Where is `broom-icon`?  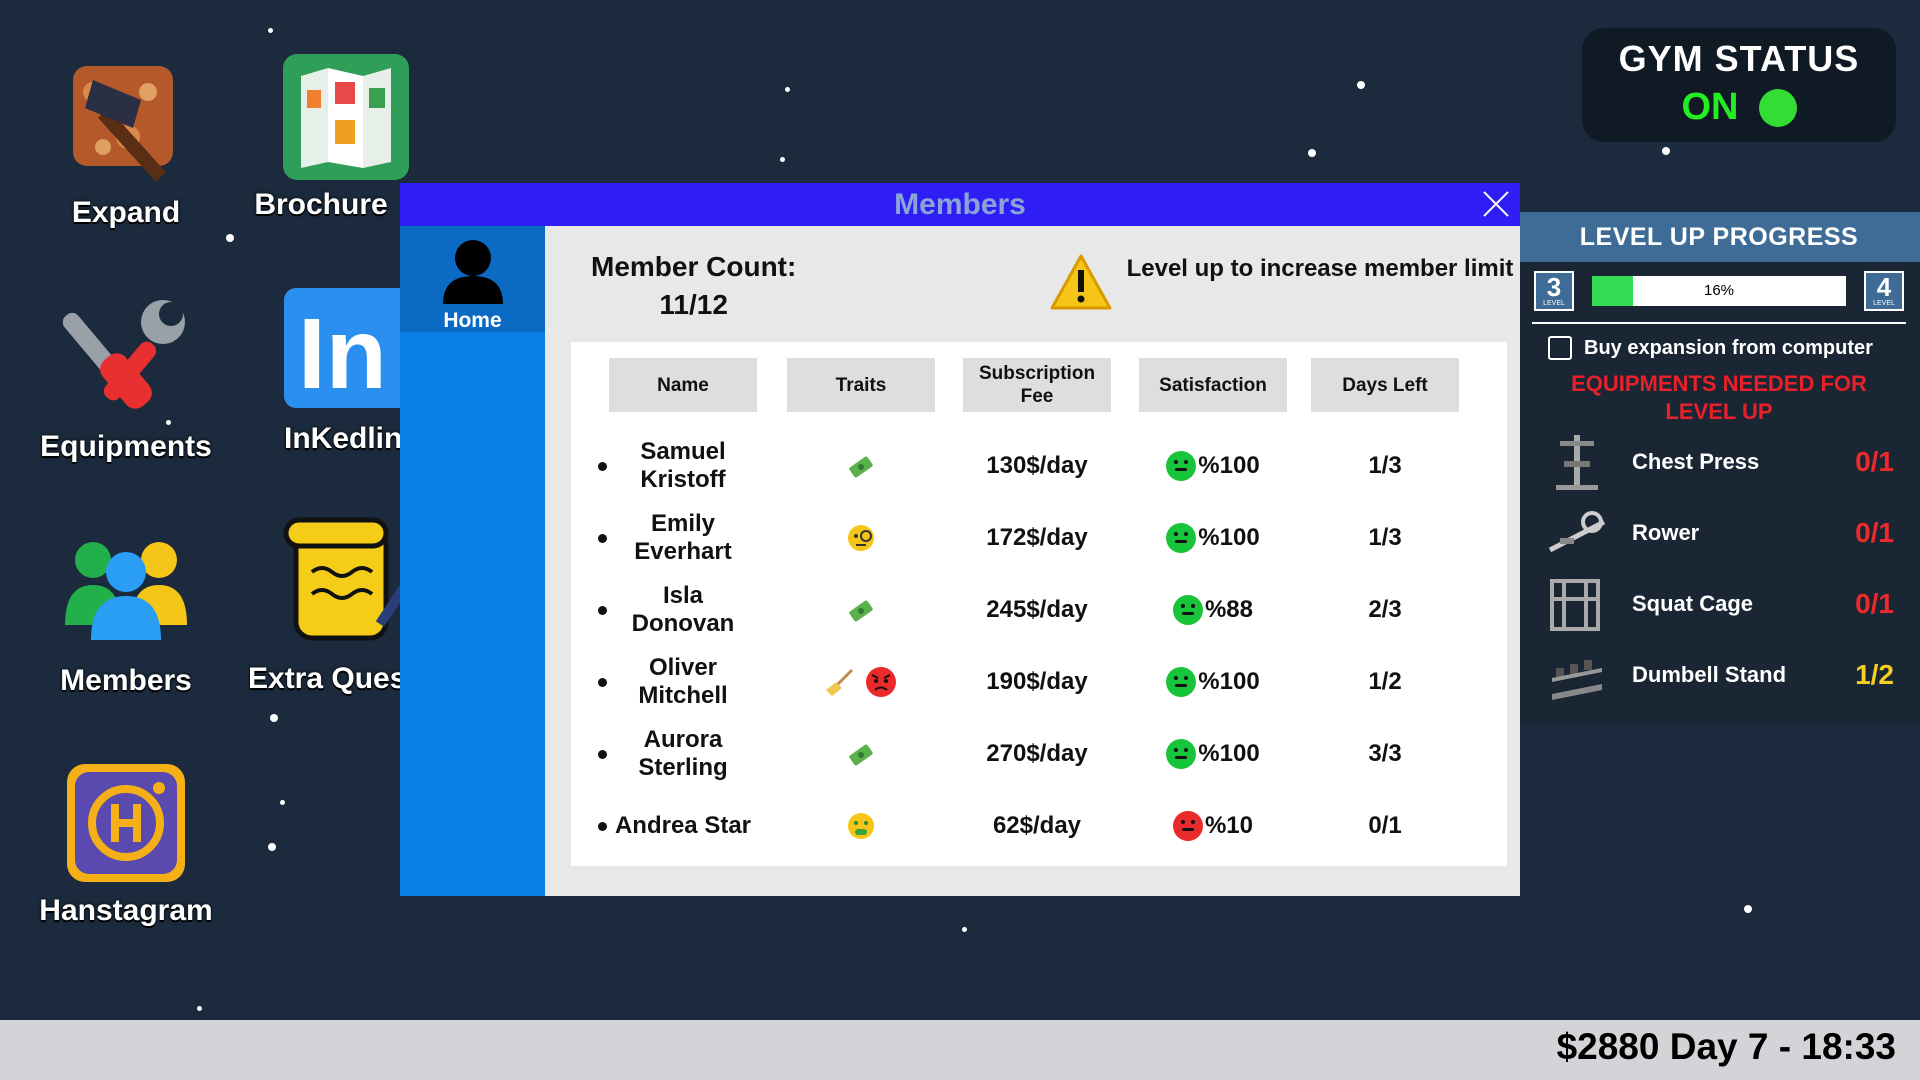
broom-icon is located at coordinates (840, 682).